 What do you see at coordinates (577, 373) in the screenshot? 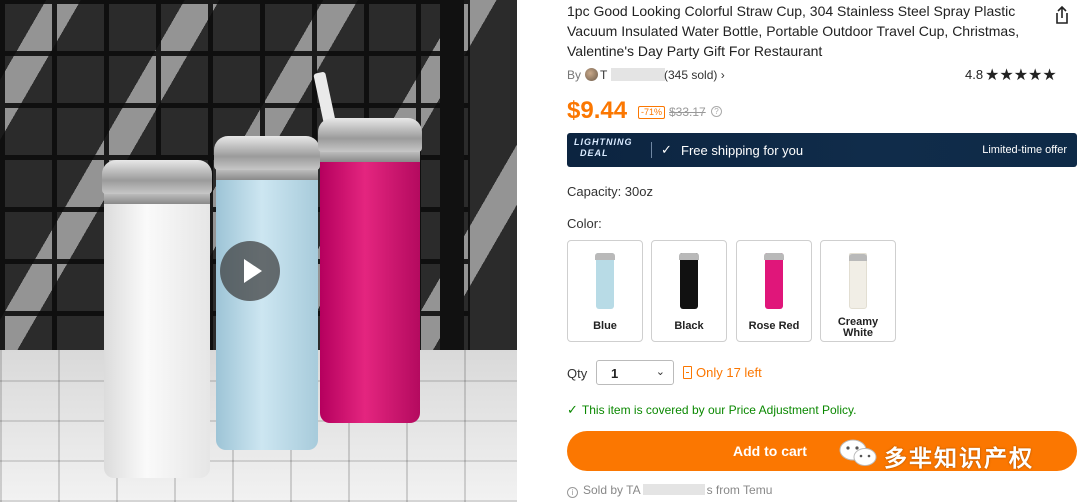
I see `qty-label: Qty` at bounding box center [577, 373].